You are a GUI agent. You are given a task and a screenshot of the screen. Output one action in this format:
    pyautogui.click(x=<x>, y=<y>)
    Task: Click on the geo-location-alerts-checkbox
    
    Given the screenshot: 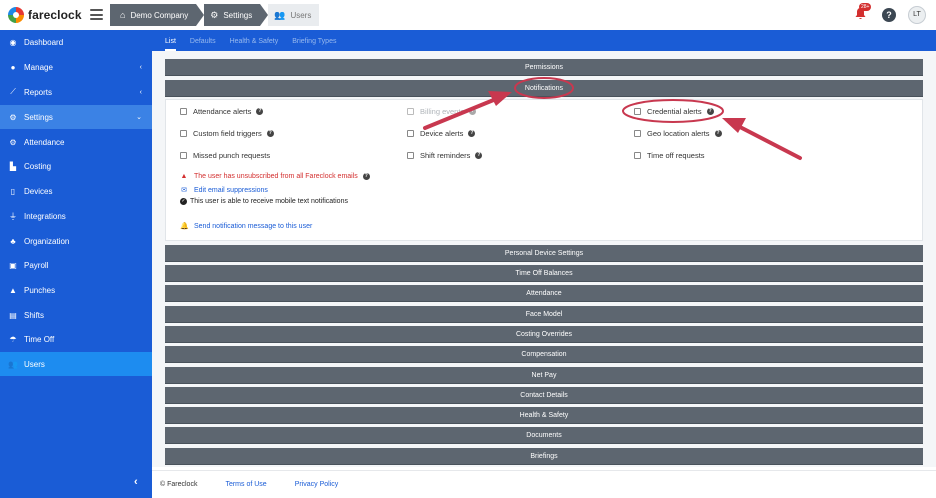 What is the action you would take?
    pyautogui.click(x=637, y=133)
    